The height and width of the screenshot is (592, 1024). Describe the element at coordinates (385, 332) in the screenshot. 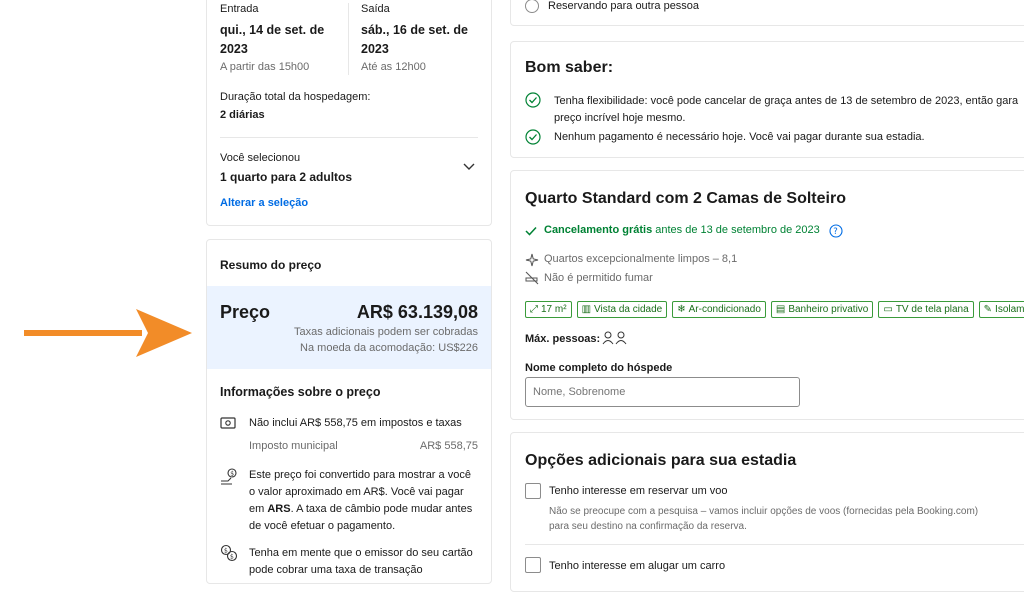

I see `taxes-note: Taxas adicionais podem ser cobradas` at that location.